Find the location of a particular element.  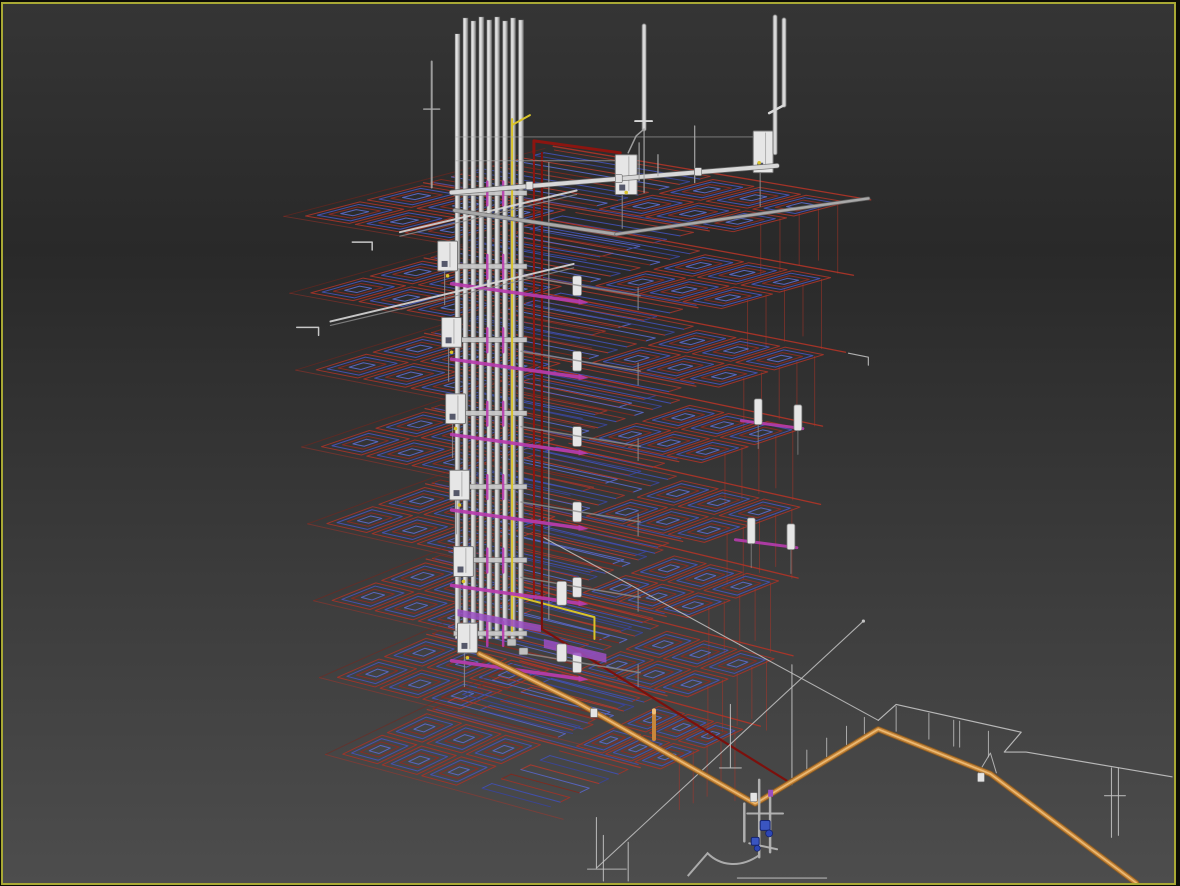

meter-sensor-chip is located at coordinates (771, 793).